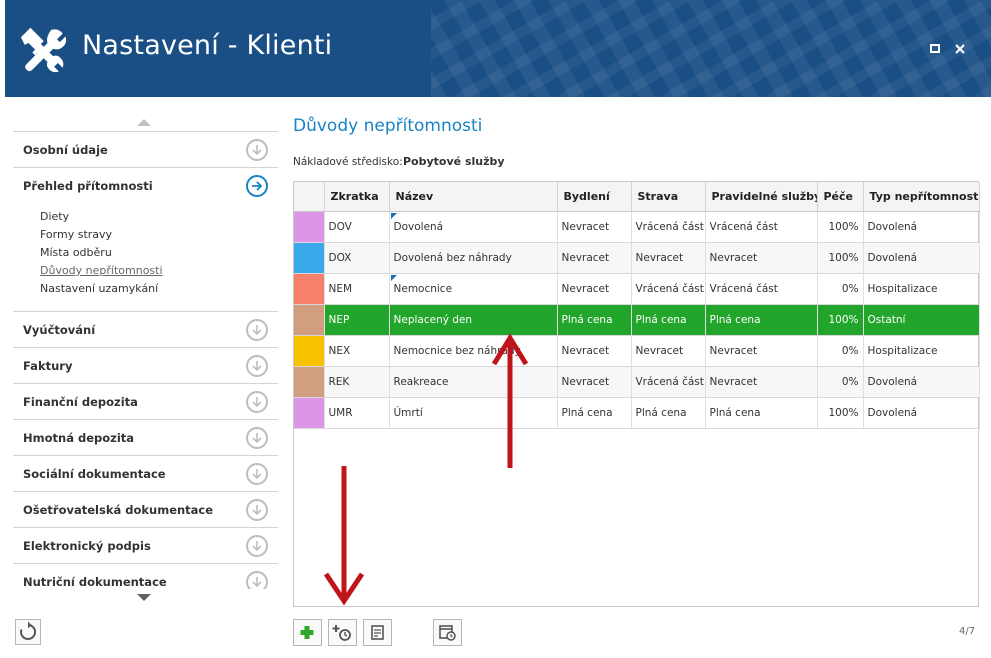 The width and height of the screenshot is (991, 658). What do you see at coordinates (473, 227) in the screenshot?
I see `cell-name: Dovolená` at bounding box center [473, 227].